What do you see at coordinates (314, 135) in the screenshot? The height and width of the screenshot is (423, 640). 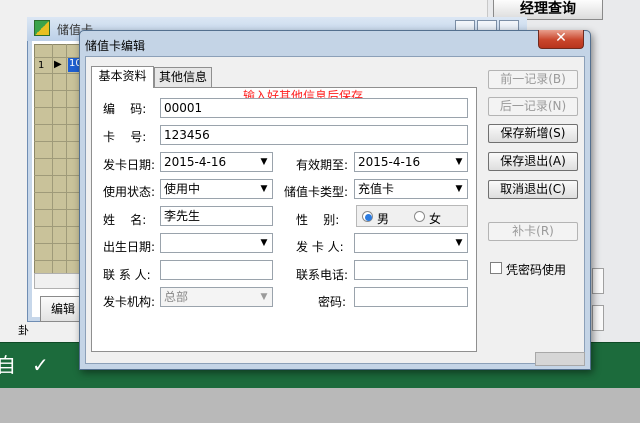 I see `card-no-input: 123456` at bounding box center [314, 135].